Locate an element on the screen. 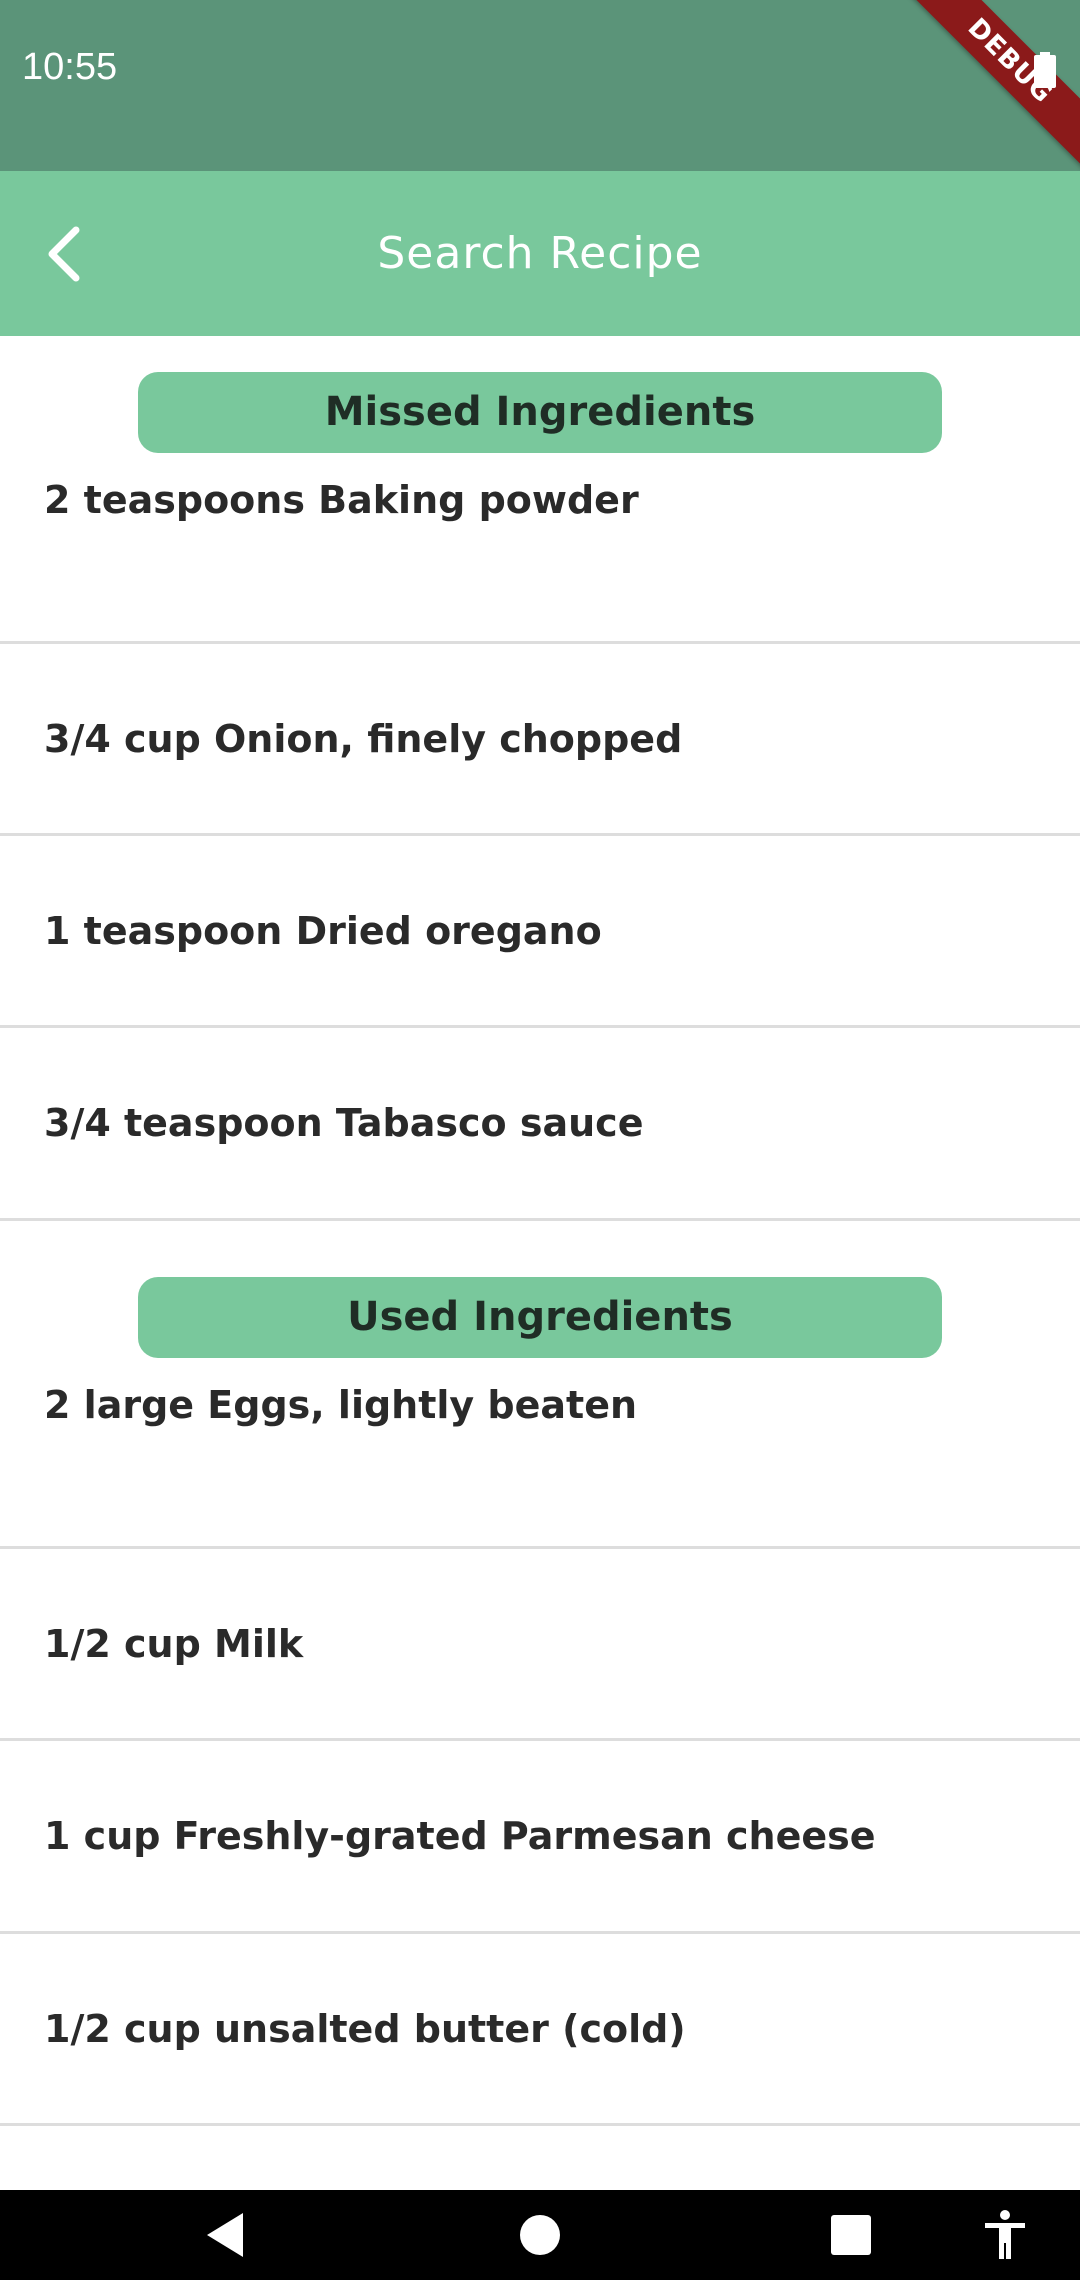 The height and width of the screenshot is (2280, 1080). page-title: Search Recipe is located at coordinates (540, 253).